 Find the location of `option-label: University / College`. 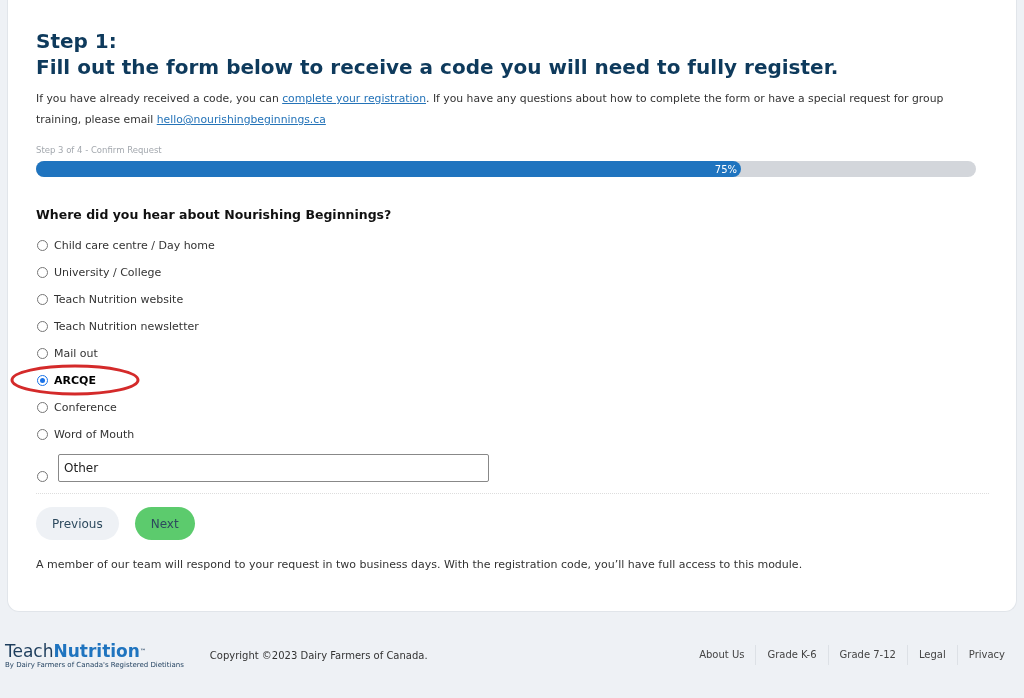

option-label: University / College is located at coordinates (108, 272).